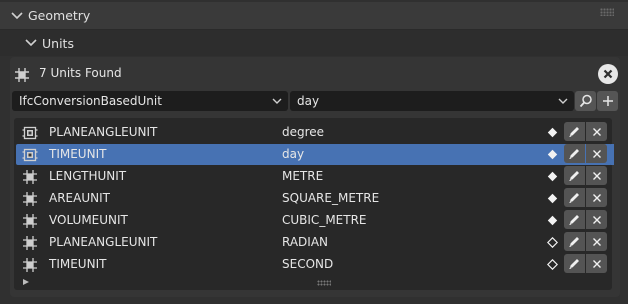  Describe the element at coordinates (22, 75) in the screenshot. I see `units-icon` at that location.